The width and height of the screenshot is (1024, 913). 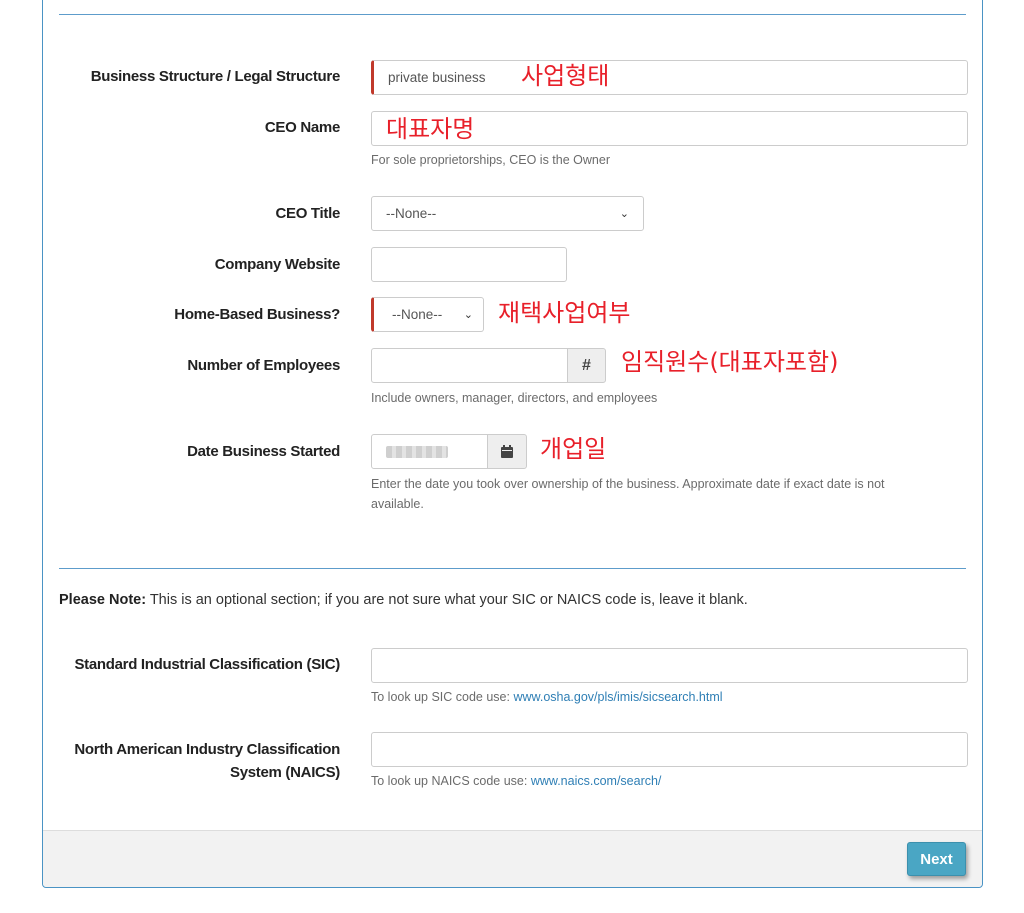 What do you see at coordinates (207, 749) in the screenshot?
I see `naics-label-line1: North American Industry Classification` at bounding box center [207, 749].